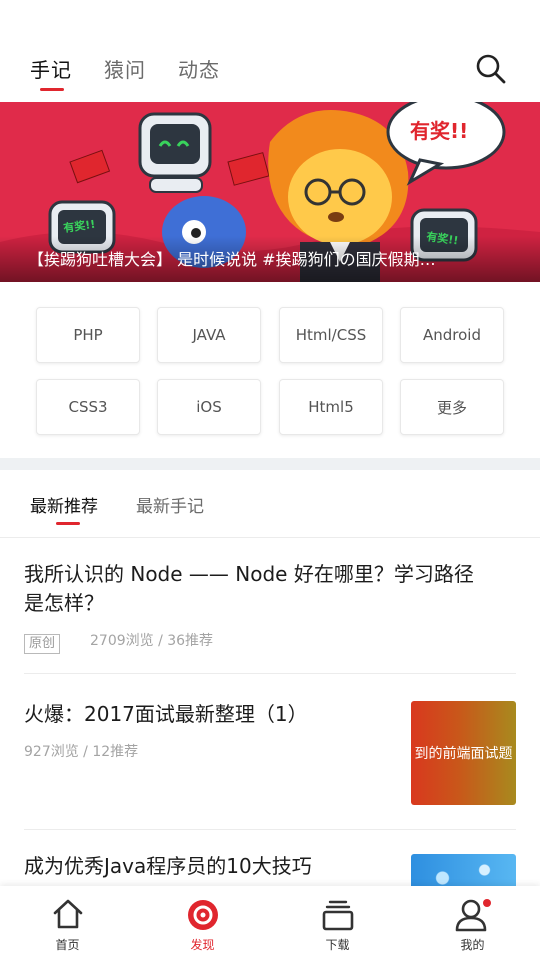 The height and width of the screenshot is (960, 540). What do you see at coordinates (175, 152) in the screenshot?
I see `robot-left` at bounding box center [175, 152].